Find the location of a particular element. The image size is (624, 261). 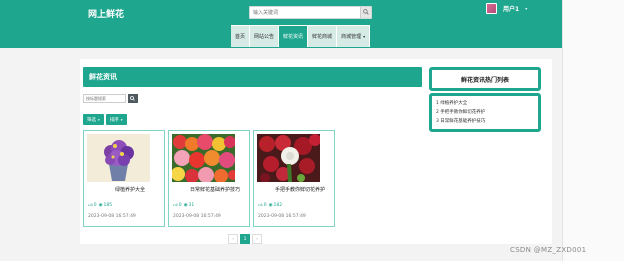

search-box is located at coordinates (310, 12).